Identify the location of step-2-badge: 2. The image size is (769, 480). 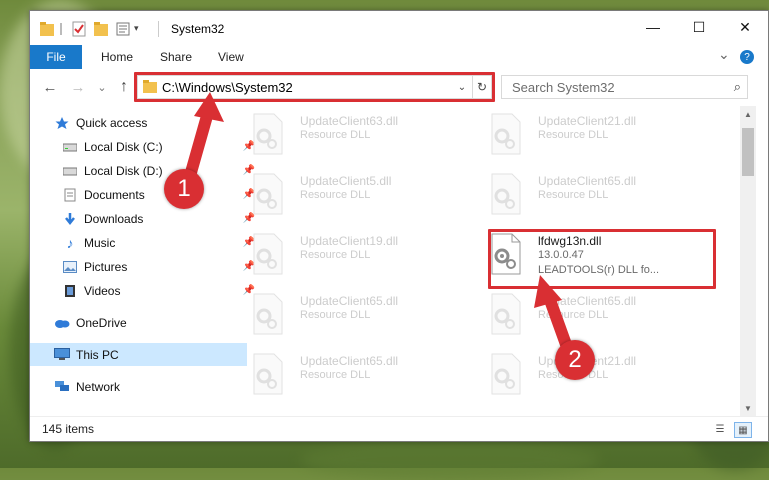
(575, 360).